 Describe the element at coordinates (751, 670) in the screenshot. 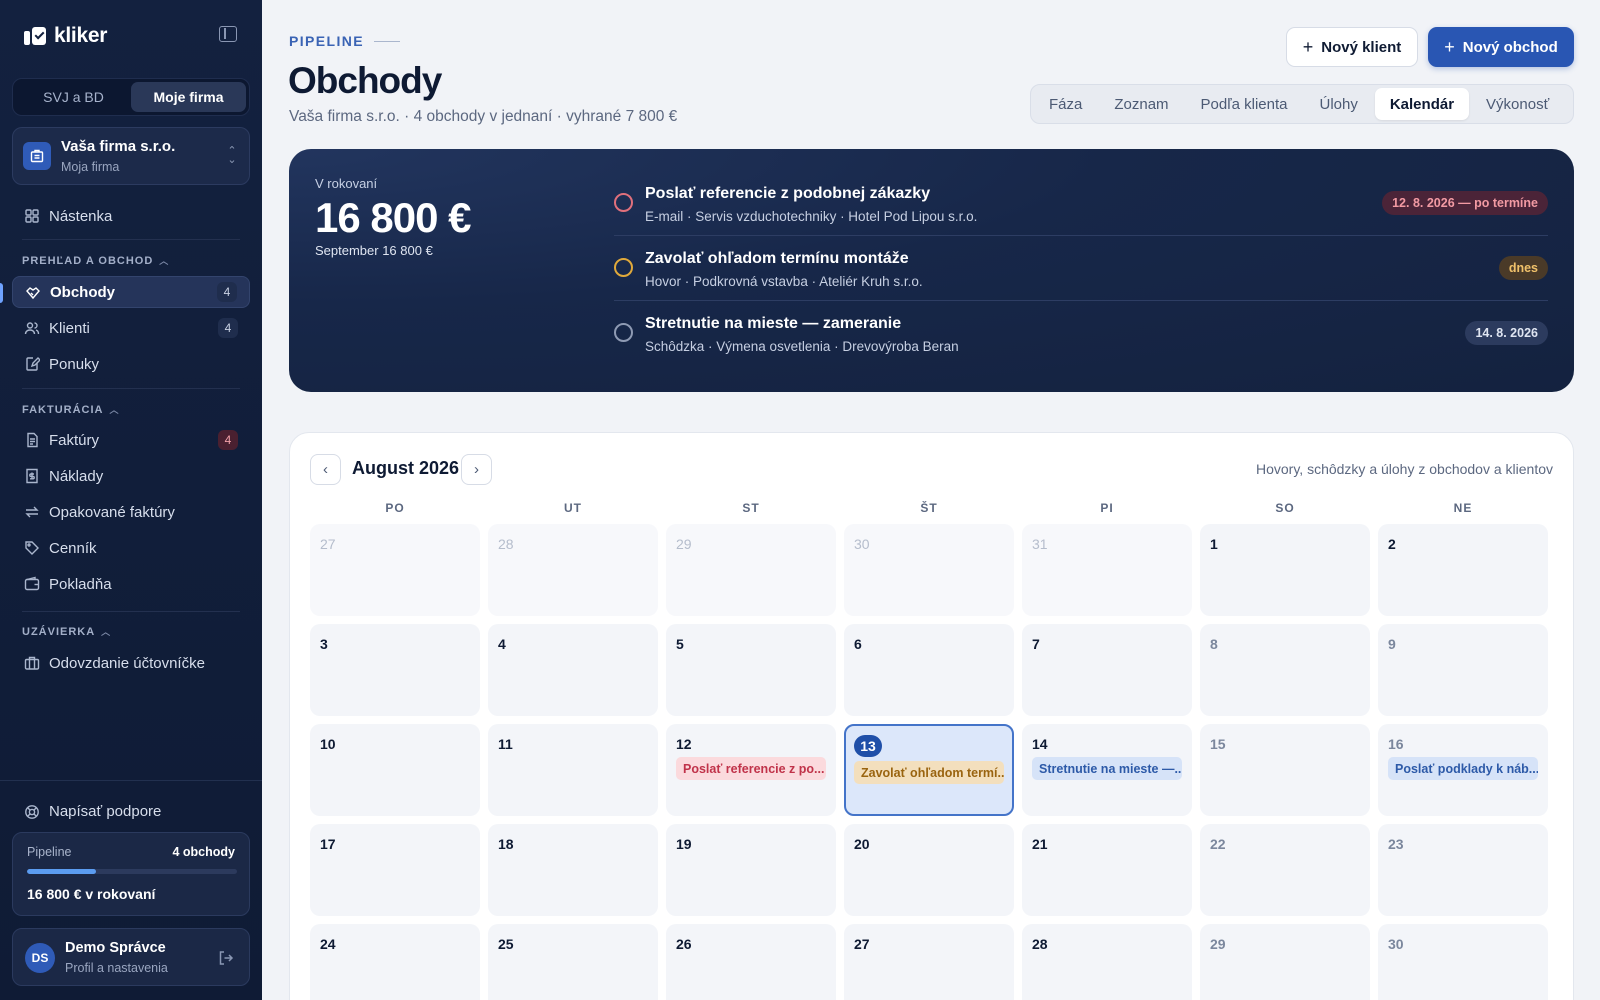

I see `calendar-day: 5` at that location.